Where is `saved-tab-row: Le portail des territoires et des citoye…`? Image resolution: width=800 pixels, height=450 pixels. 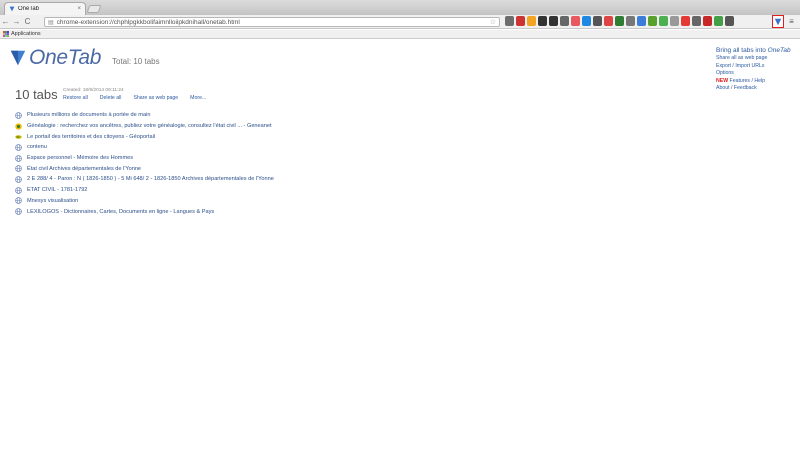
saved-tab-row: Le portail des territoires et des citoye… is located at coordinates (215, 136).